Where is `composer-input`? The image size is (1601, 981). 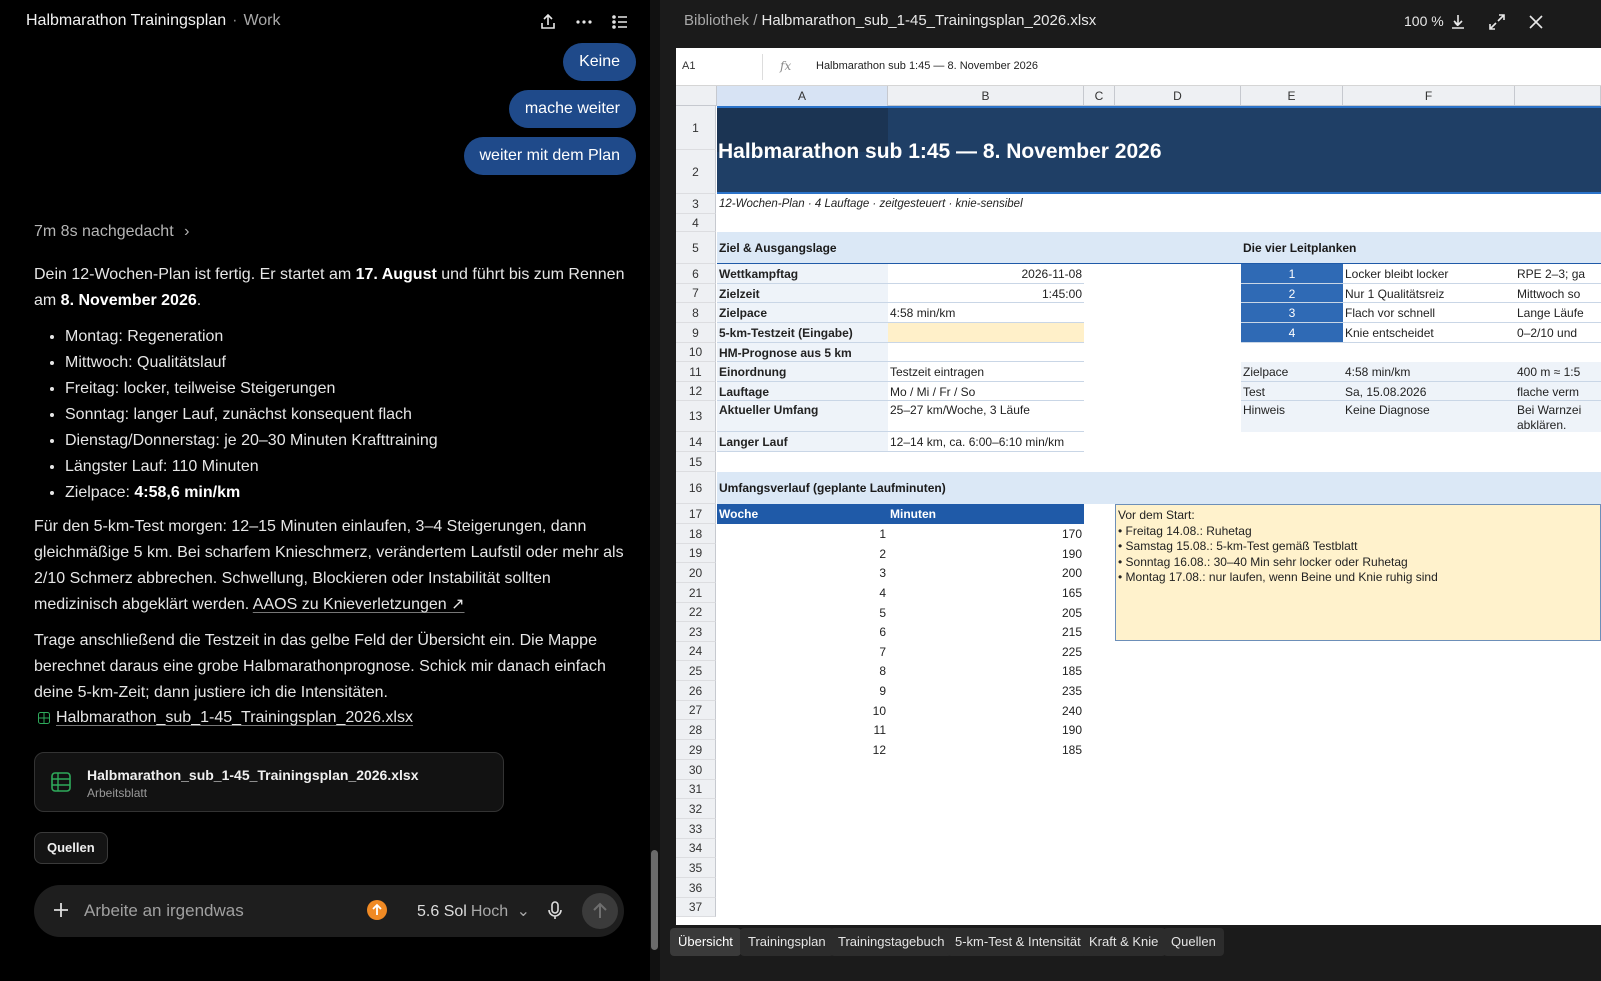
composer-input is located at coordinates (219, 911).